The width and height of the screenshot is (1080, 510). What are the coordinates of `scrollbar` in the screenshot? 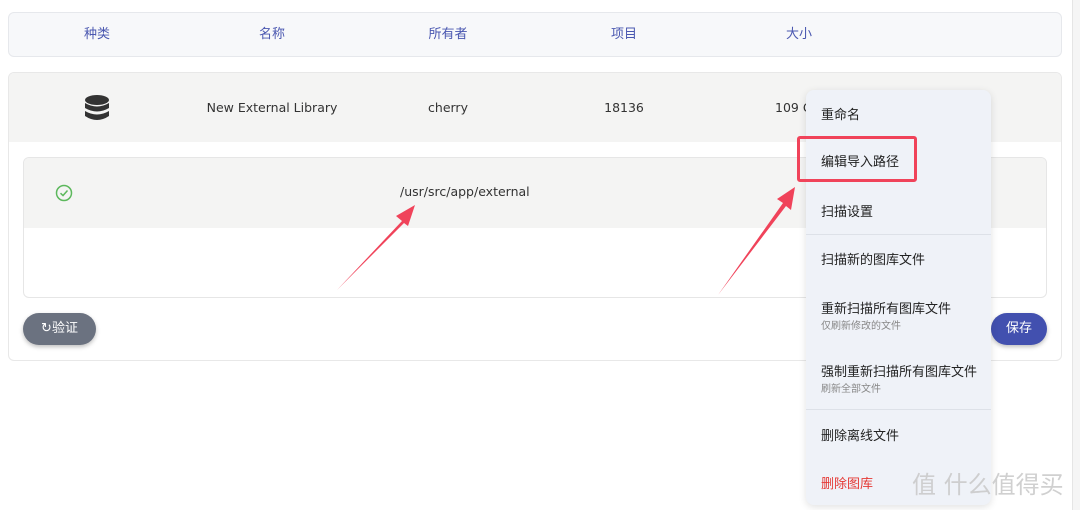 It's located at (1076, 255).